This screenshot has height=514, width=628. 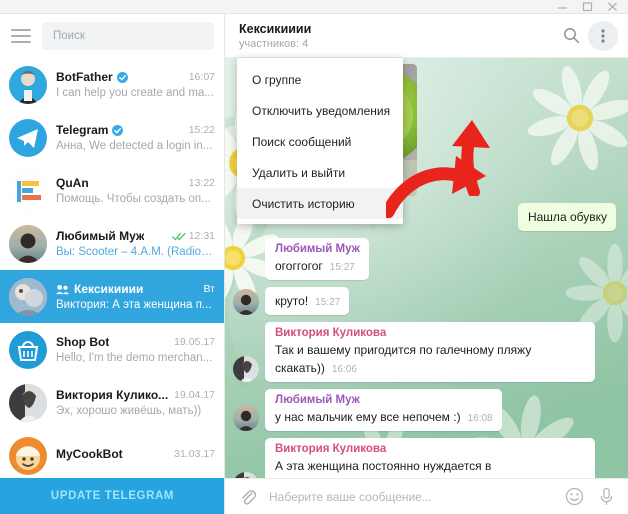 I want to click on message-bubble: Нашла обувку, so click(x=566, y=217).